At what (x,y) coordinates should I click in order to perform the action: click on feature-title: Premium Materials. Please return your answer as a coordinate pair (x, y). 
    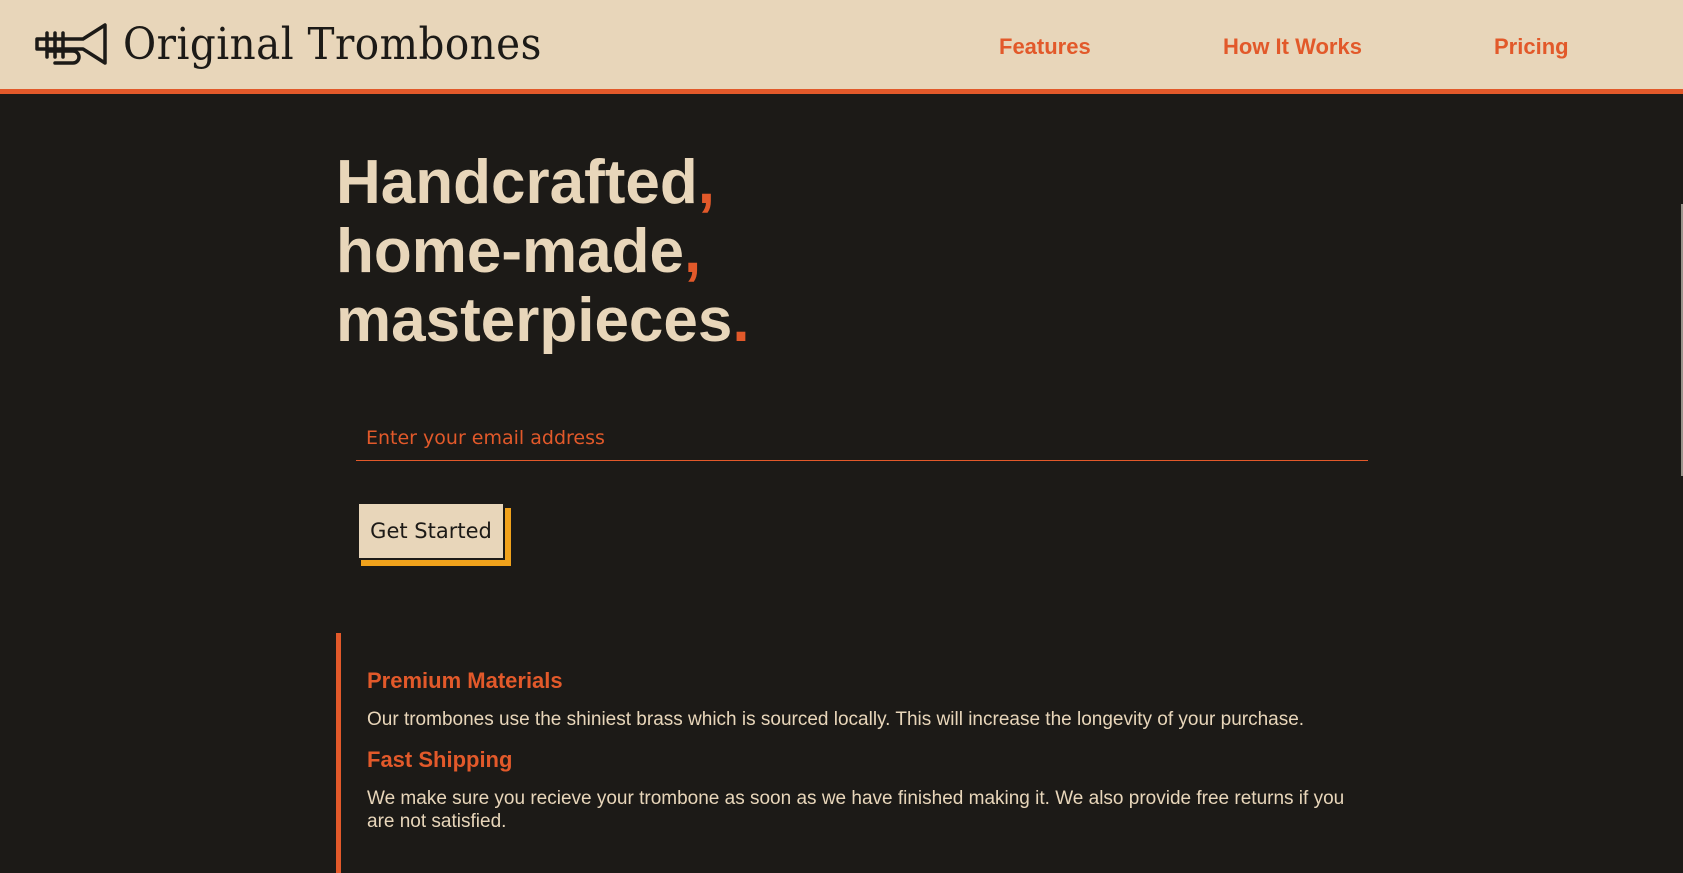
    Looking at the image, I should click on (465, 680).